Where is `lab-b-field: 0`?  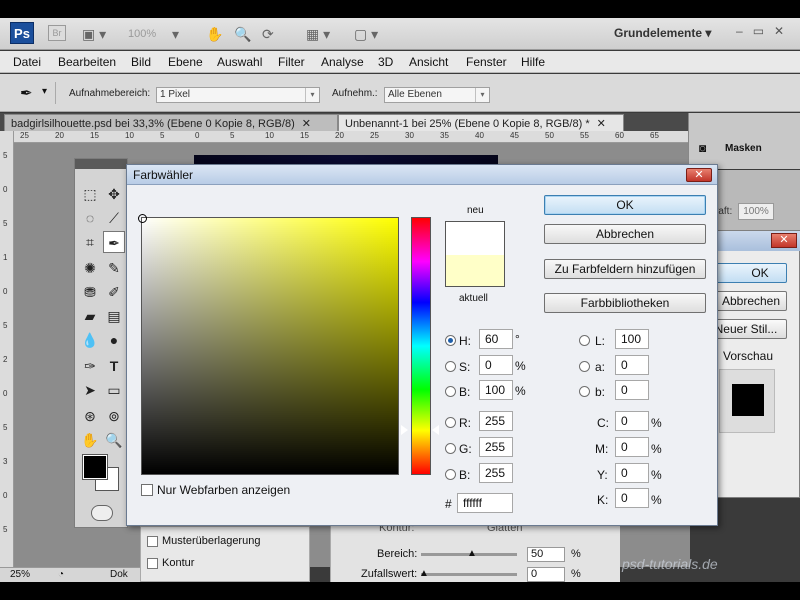 lab-b-field: 0 is located at coordinates (632, 390).